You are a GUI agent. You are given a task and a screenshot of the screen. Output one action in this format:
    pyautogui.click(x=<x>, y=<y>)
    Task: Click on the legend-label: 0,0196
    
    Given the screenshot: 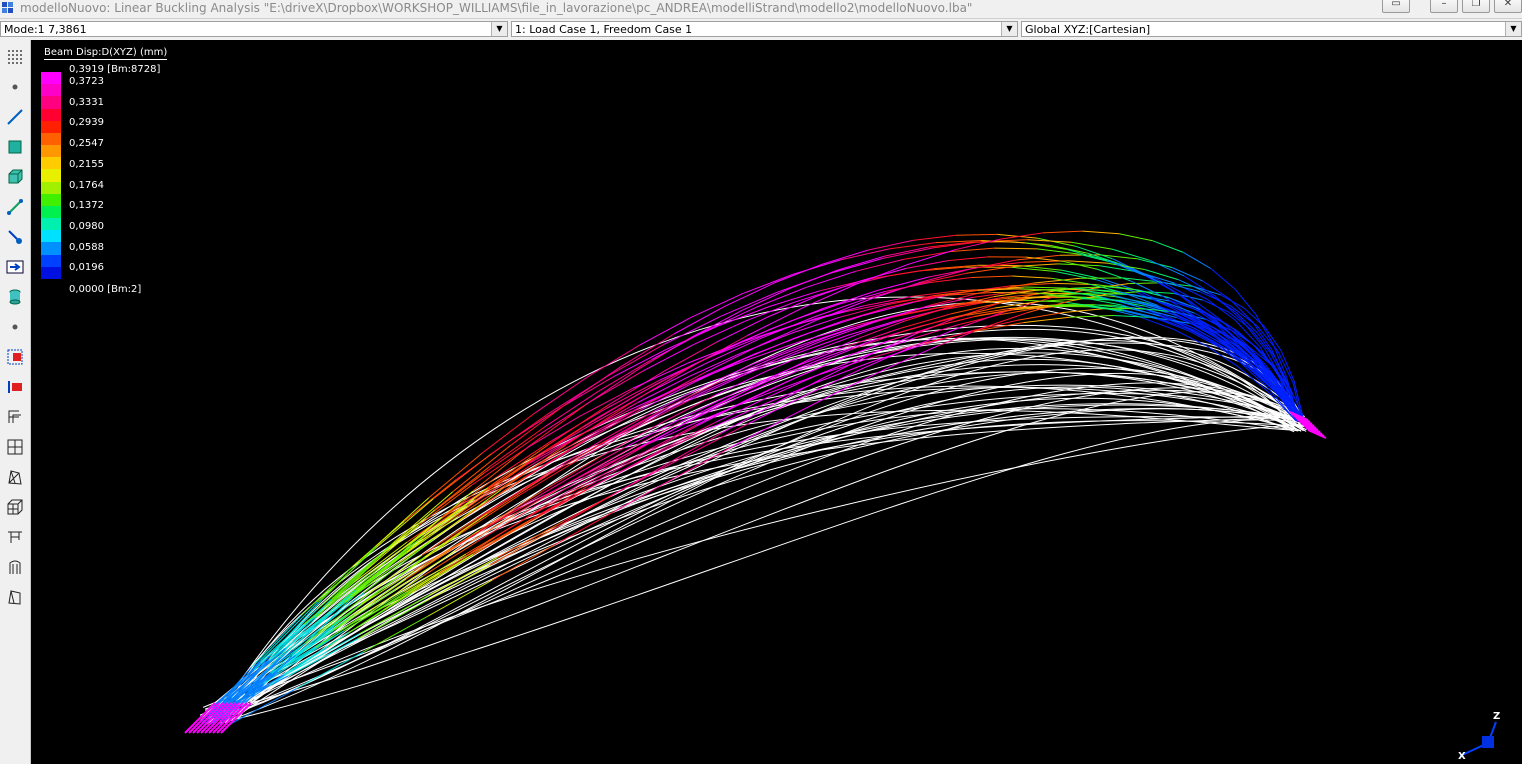 What is the action you would take?
    pyautogui.click(x=86, y=268)
    